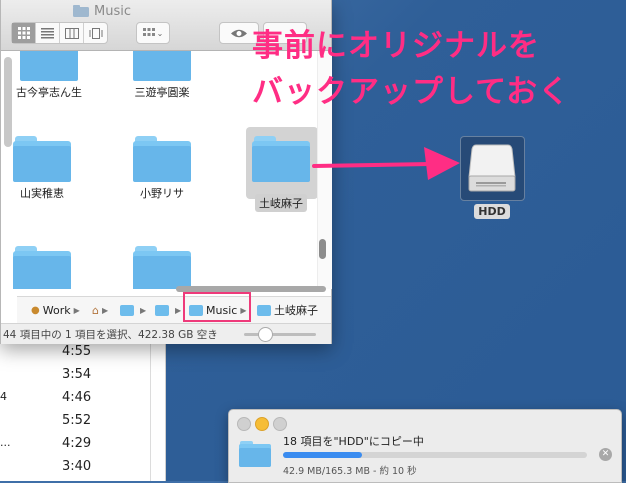 The width and height of the screenshot is (626, 483). I want to click on close-button, so click(244, 424).